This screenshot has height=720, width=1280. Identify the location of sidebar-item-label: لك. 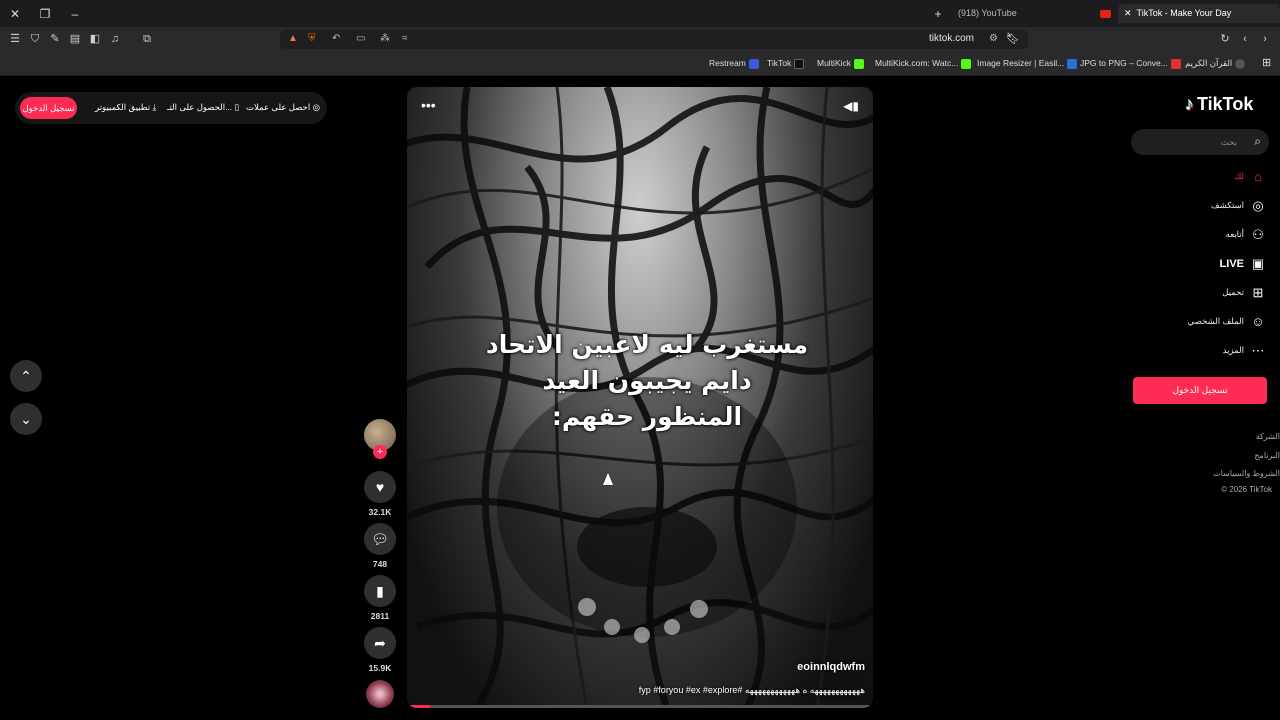
(1239, 176).